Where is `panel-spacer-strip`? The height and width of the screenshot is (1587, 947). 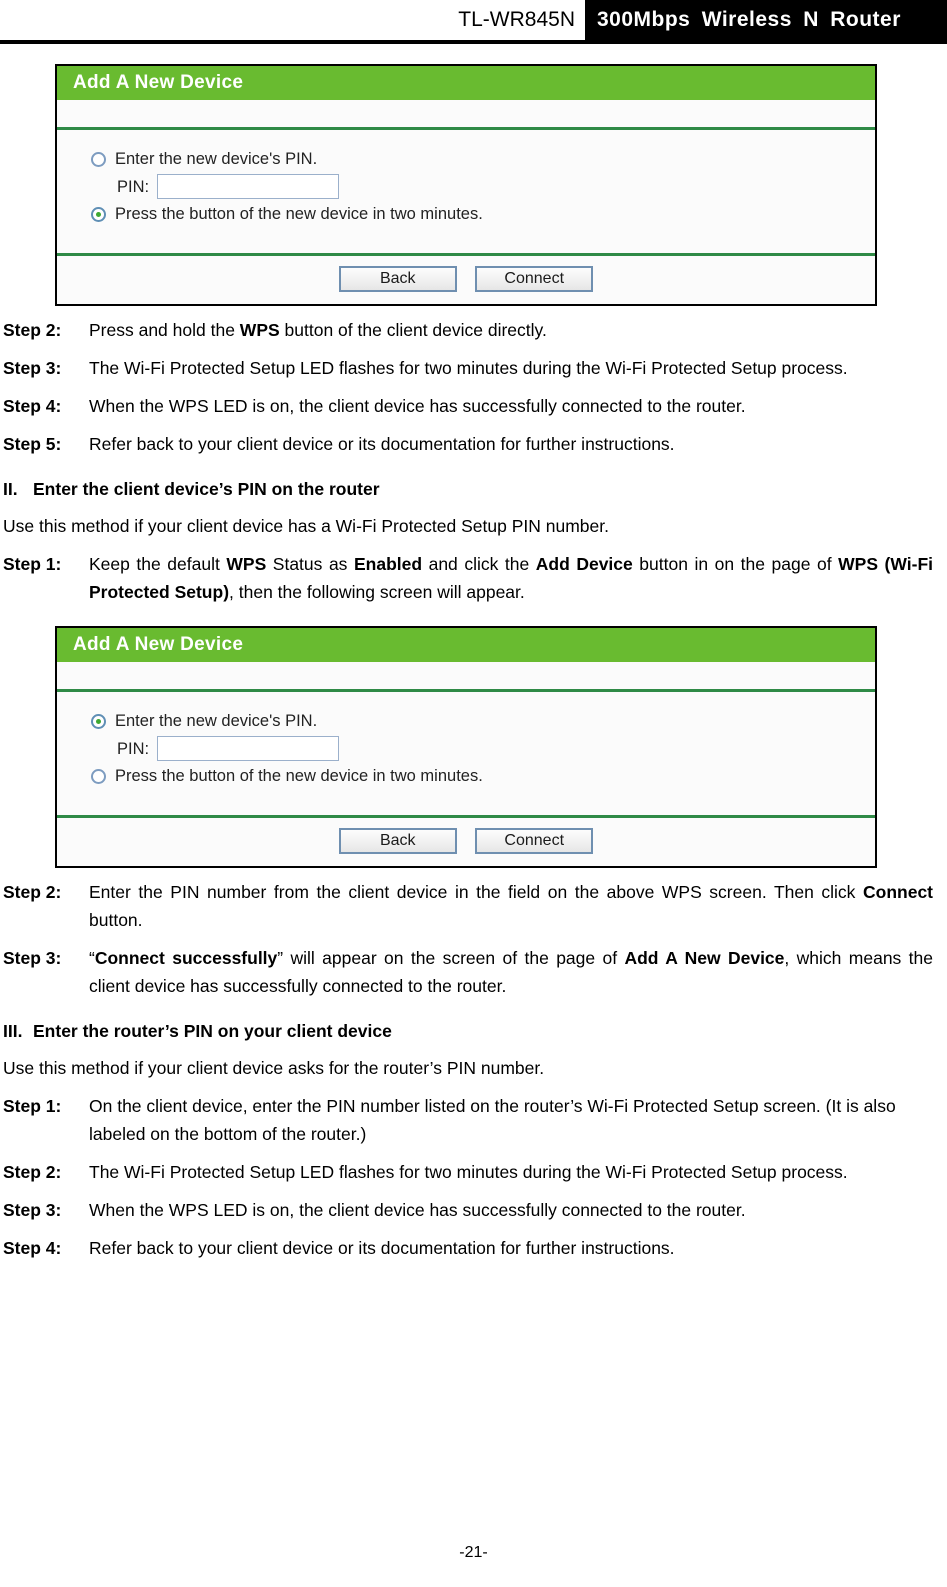 panel-spacer-strip is located at coordinates (466, 115).